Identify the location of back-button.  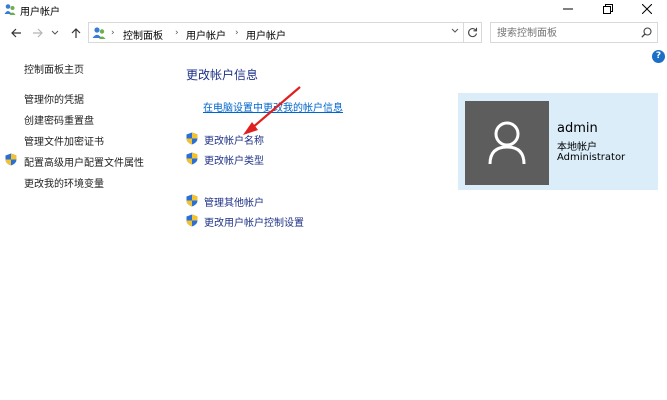
(16, 33).